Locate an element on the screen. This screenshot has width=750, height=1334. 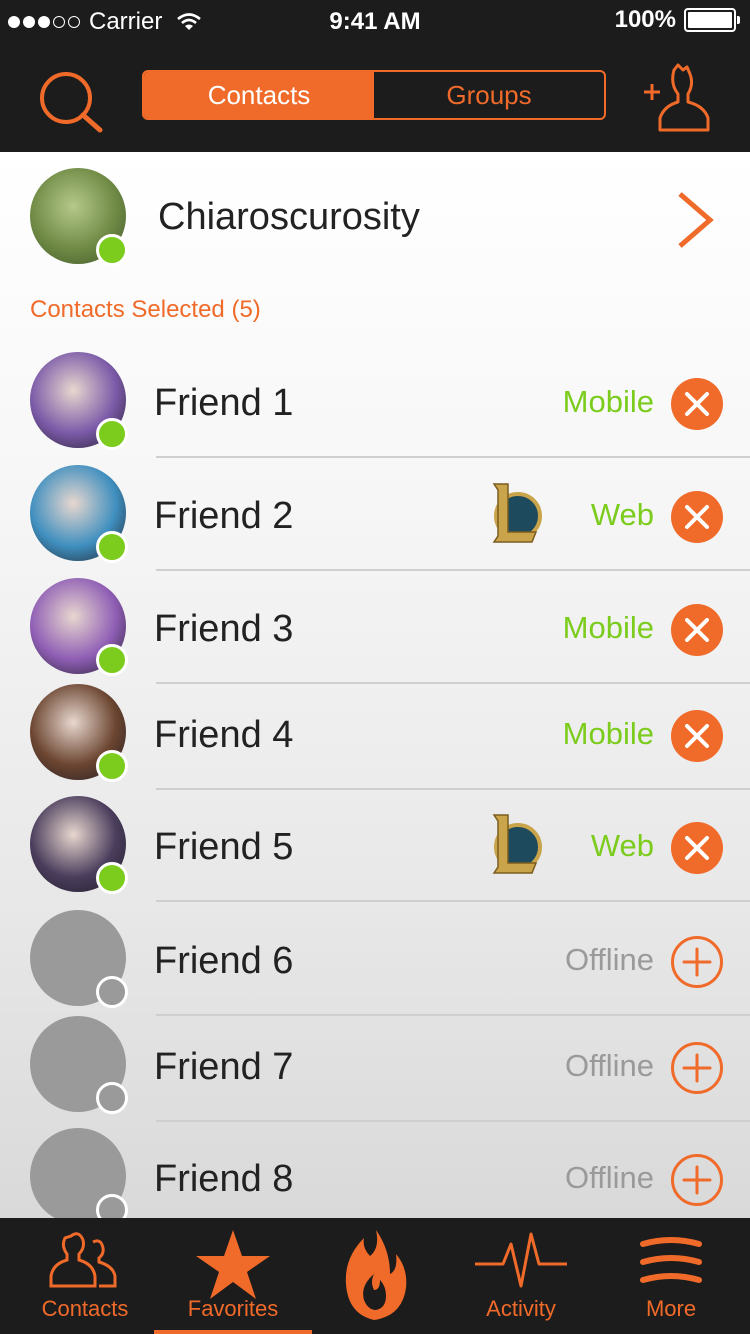
my-profile-name: Chiaroscurosity is located at coordinates (289, 217).